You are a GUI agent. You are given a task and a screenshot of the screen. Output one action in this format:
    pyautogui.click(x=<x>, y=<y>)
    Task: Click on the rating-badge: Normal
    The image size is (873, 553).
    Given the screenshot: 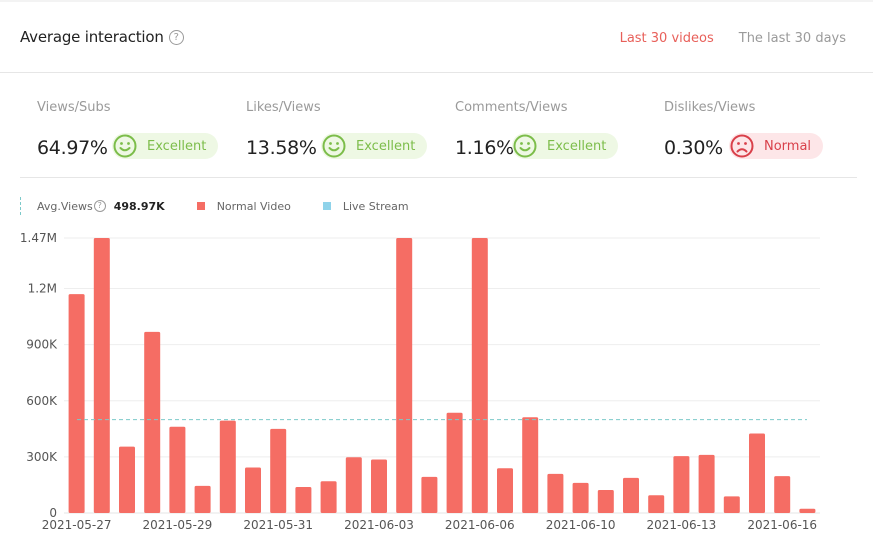 What is the action you would take?
    pyautogui.click(x=776, y=146)
    